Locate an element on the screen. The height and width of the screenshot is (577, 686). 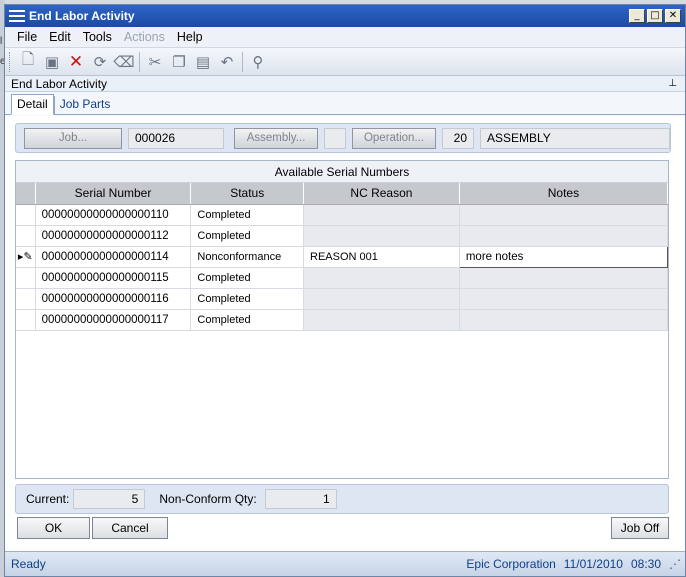
menu-file: File is located at coordinates (27, 37).